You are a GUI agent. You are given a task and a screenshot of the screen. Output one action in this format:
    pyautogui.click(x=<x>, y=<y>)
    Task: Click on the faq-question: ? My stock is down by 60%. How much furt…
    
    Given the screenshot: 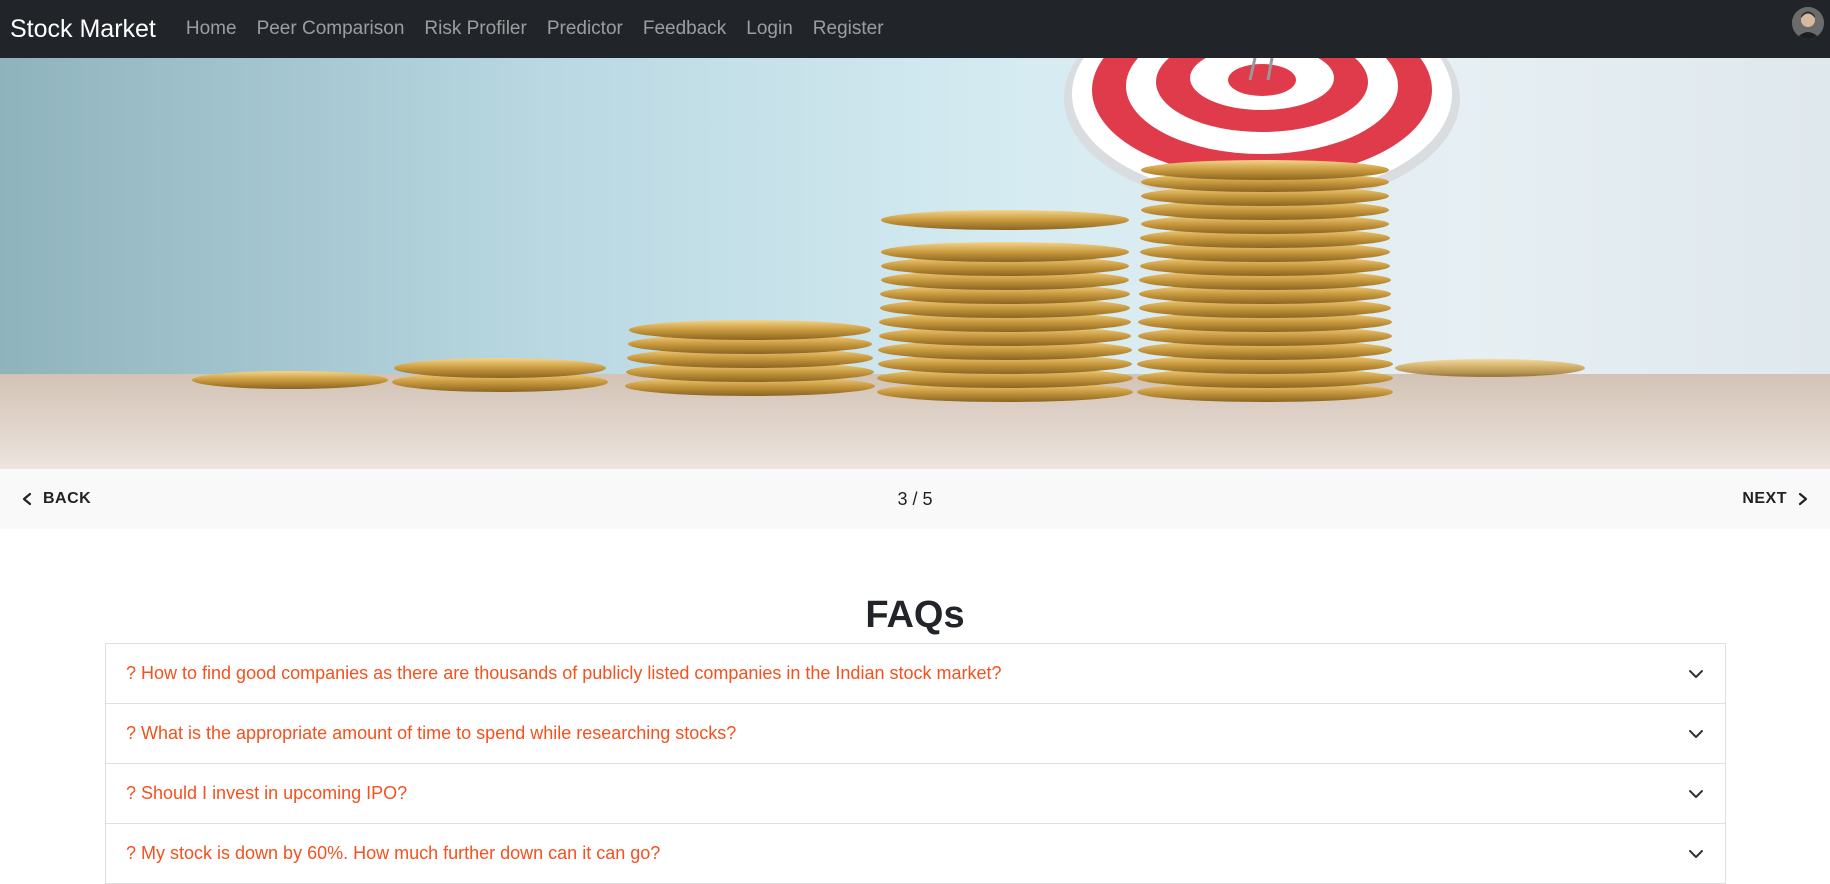 What is the action you would take?
    pyautogui.click(x=393, y=853)
    